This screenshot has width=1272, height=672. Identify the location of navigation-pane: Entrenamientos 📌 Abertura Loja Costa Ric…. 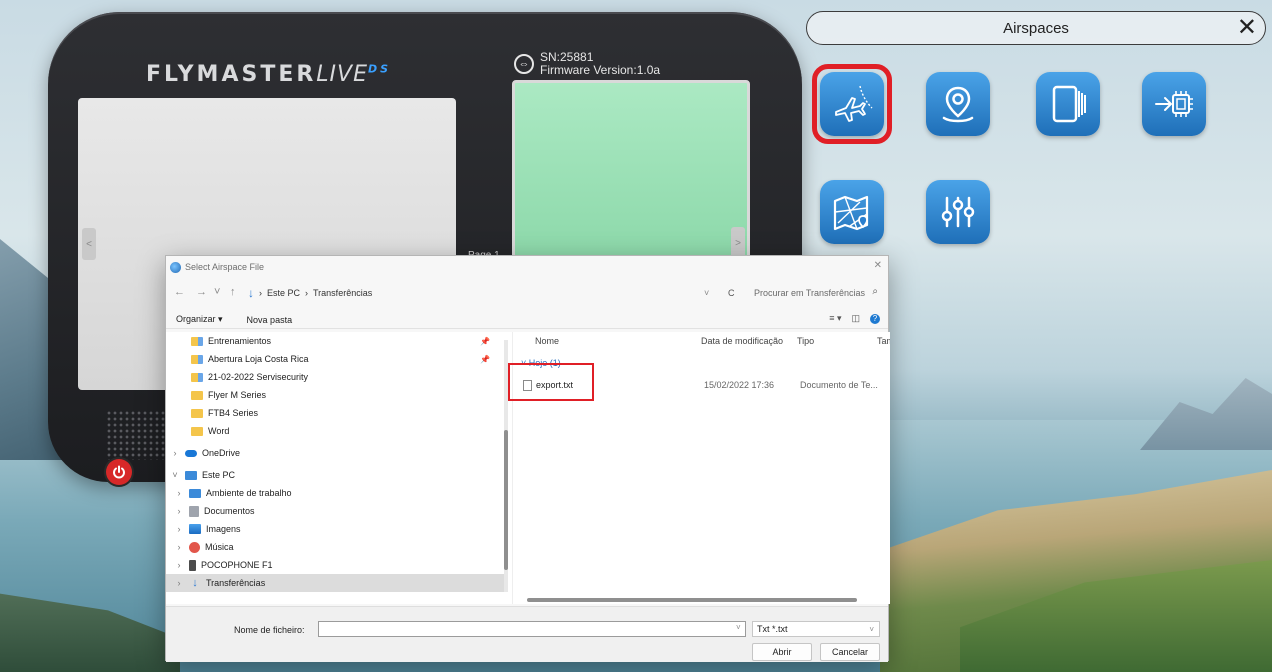
(339, 468).